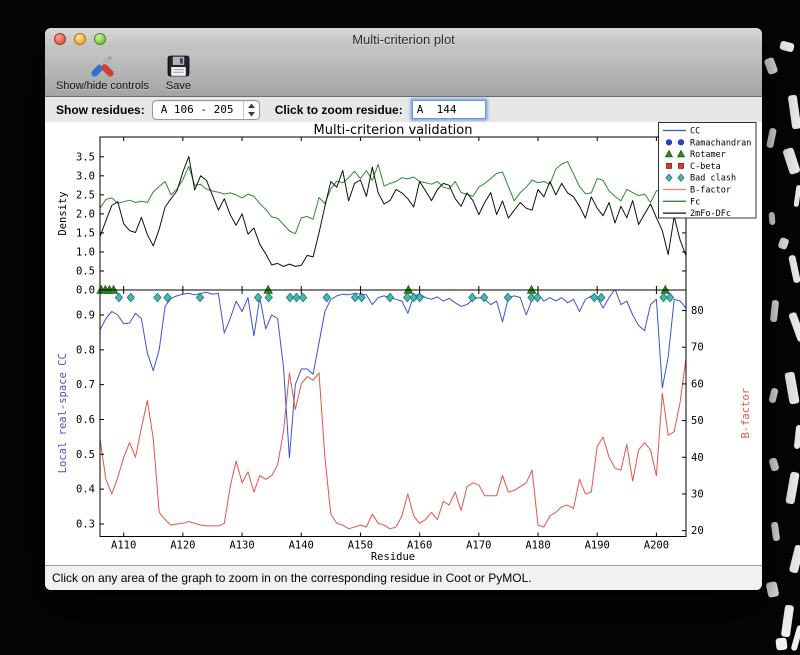  What do you see at coordinates (63, 413) in the screenshot?
I see `svg-text: Local real-space CC` at bounding box center [63, 413].